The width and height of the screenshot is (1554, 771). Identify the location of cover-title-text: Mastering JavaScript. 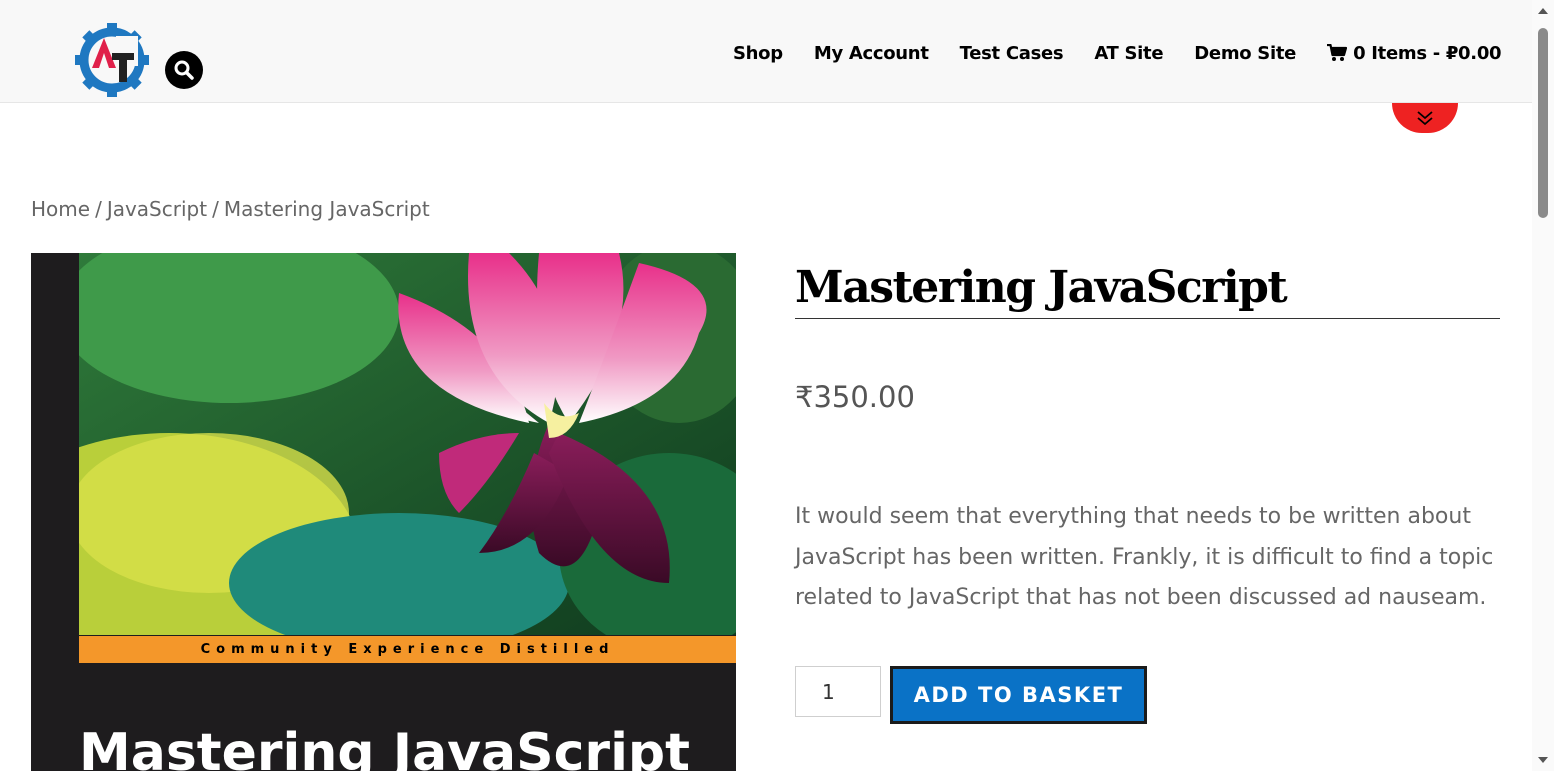
(384, 747).